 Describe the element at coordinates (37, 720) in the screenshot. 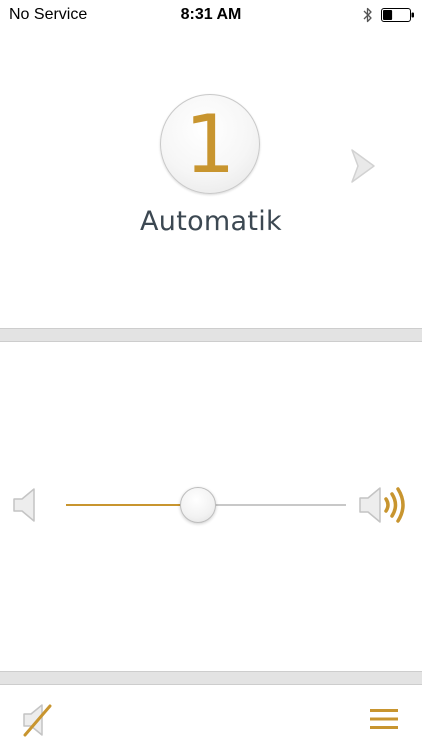

I see `speaker-mute-icon` at that location.